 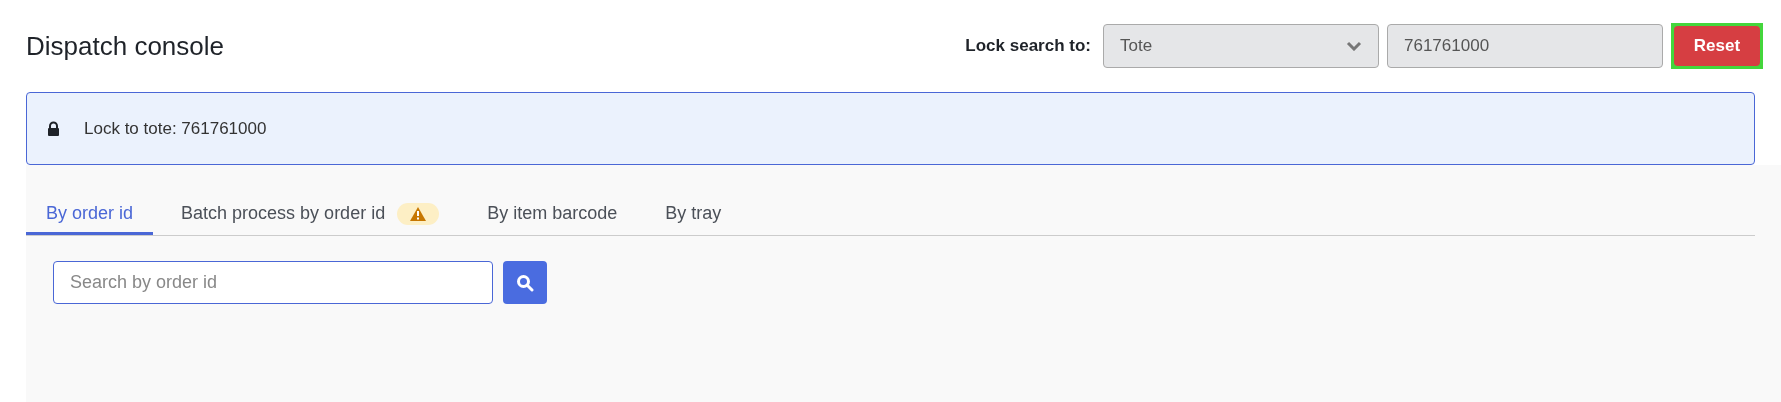 I want to click on value-field: 761761000, so click(x=1525, y=46).